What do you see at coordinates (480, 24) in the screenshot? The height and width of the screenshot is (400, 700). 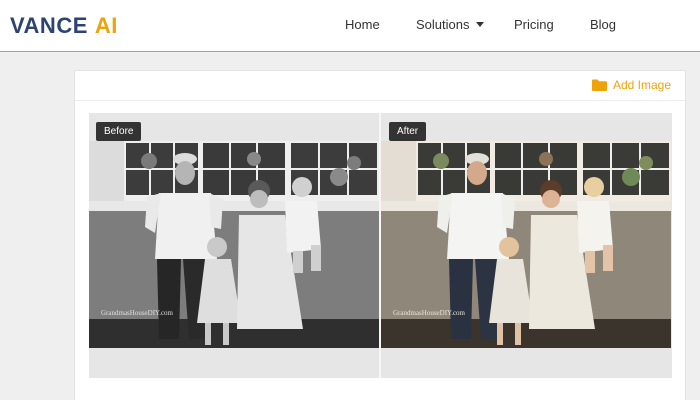 I see `chevron-down-icon` at bounding box center [480, 24].